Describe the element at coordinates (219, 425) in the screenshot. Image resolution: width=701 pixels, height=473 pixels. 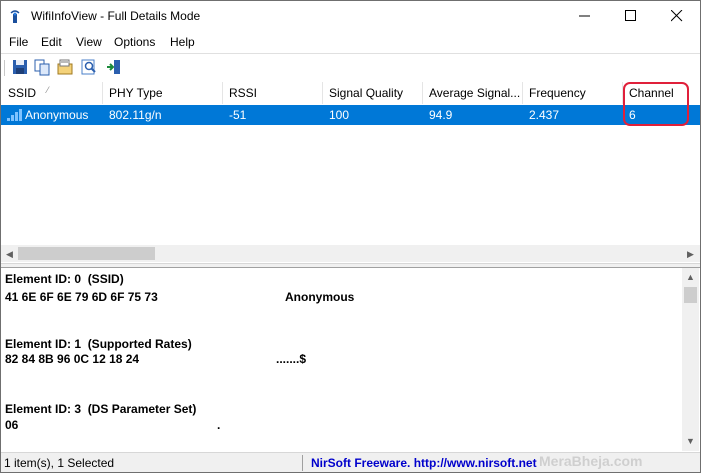
I see `detail-line: .` at that location.